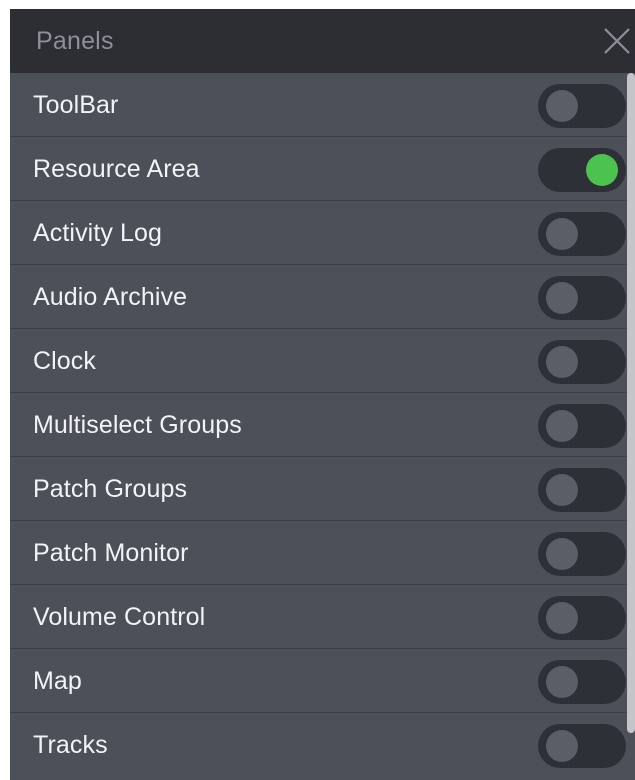 The height and width of the screenshot is (780, 635). What do you see at coordinates (75, 41) in the screenshot?
I see `dialog-title: Panels` at bounding box center [75, 41].